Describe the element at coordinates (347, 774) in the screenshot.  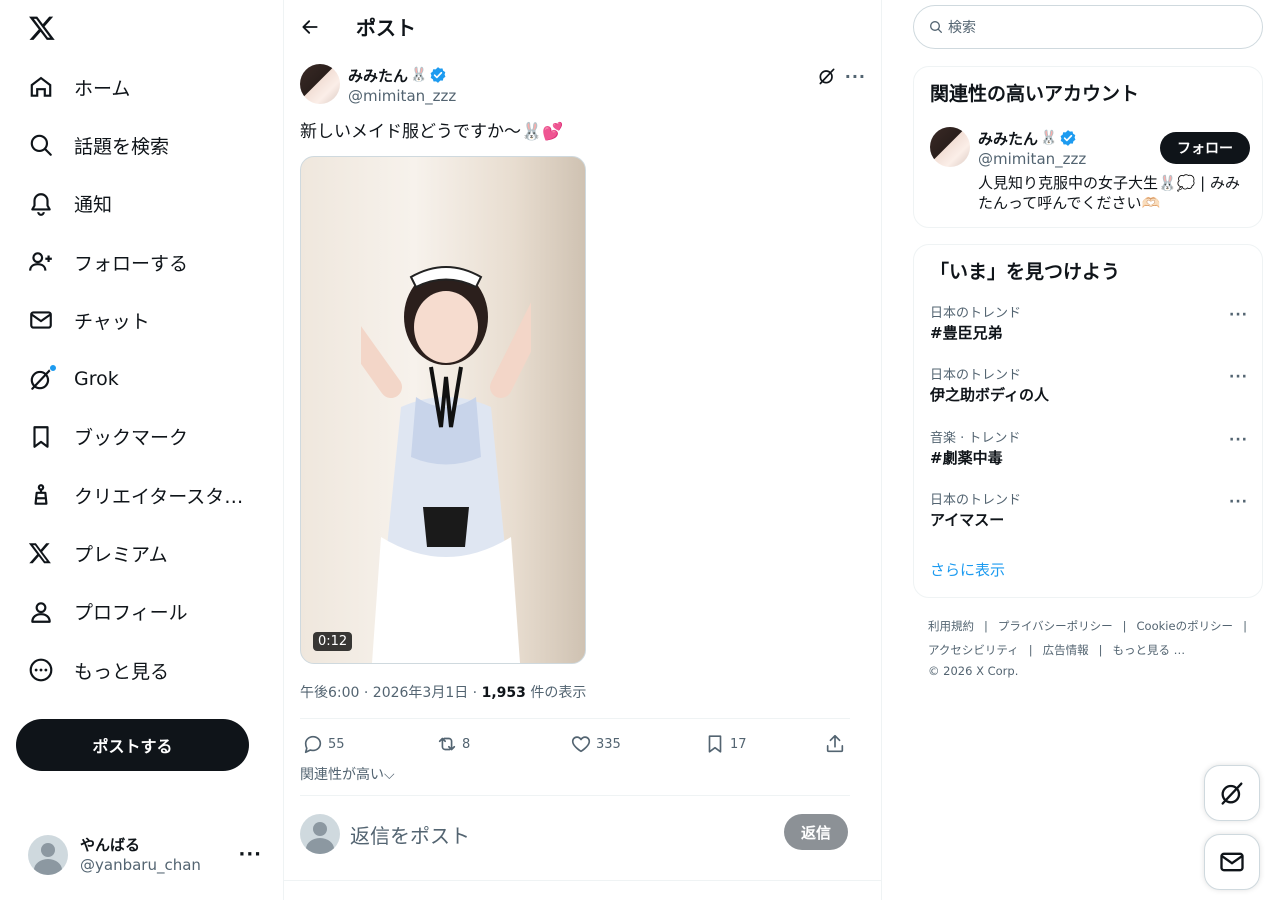
I see `reply-sort-dropdown: 関連性が高い⌵` at that location.